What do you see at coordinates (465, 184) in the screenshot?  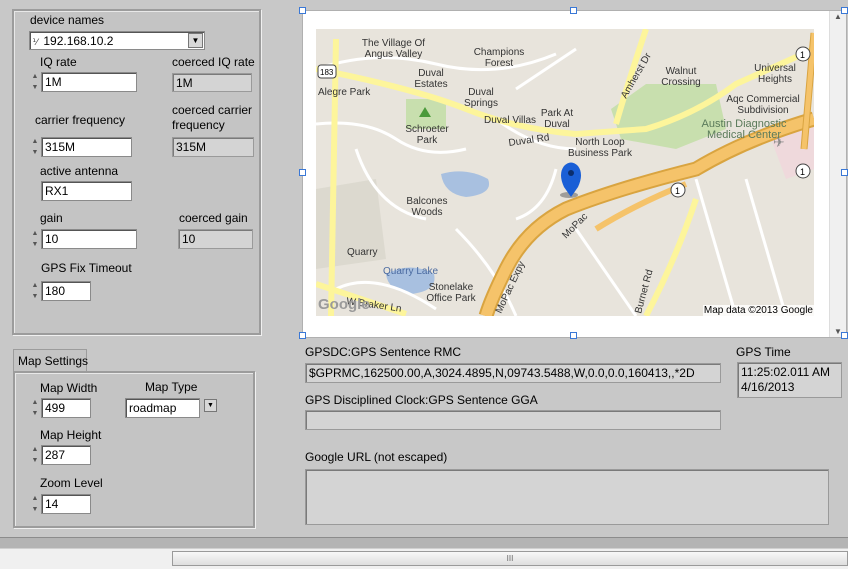 I see `water-area` at bounding box center [465, 184].